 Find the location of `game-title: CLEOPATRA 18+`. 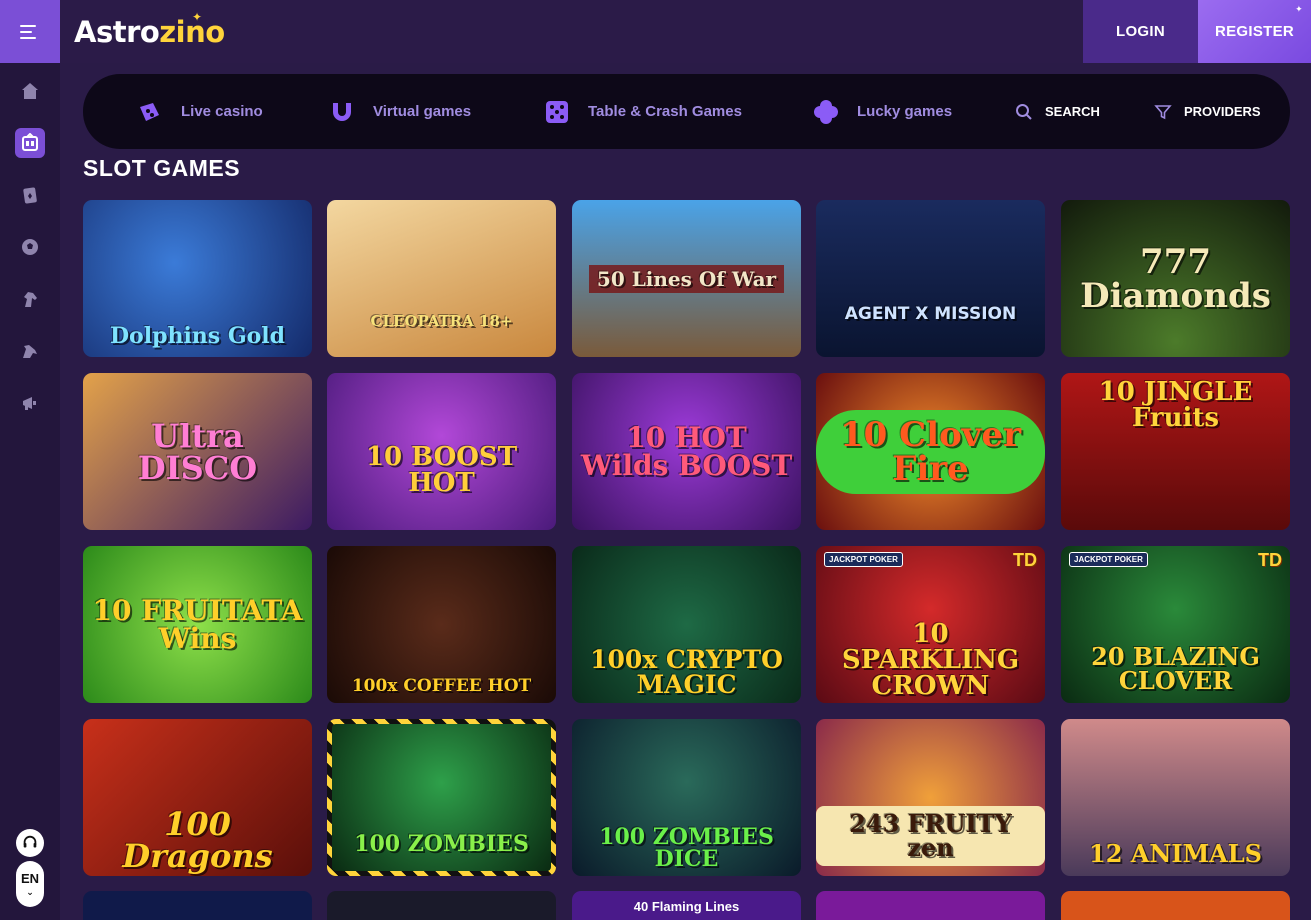

game-title: CLEOPATRA 18+ is located at coordinates (441, 321).